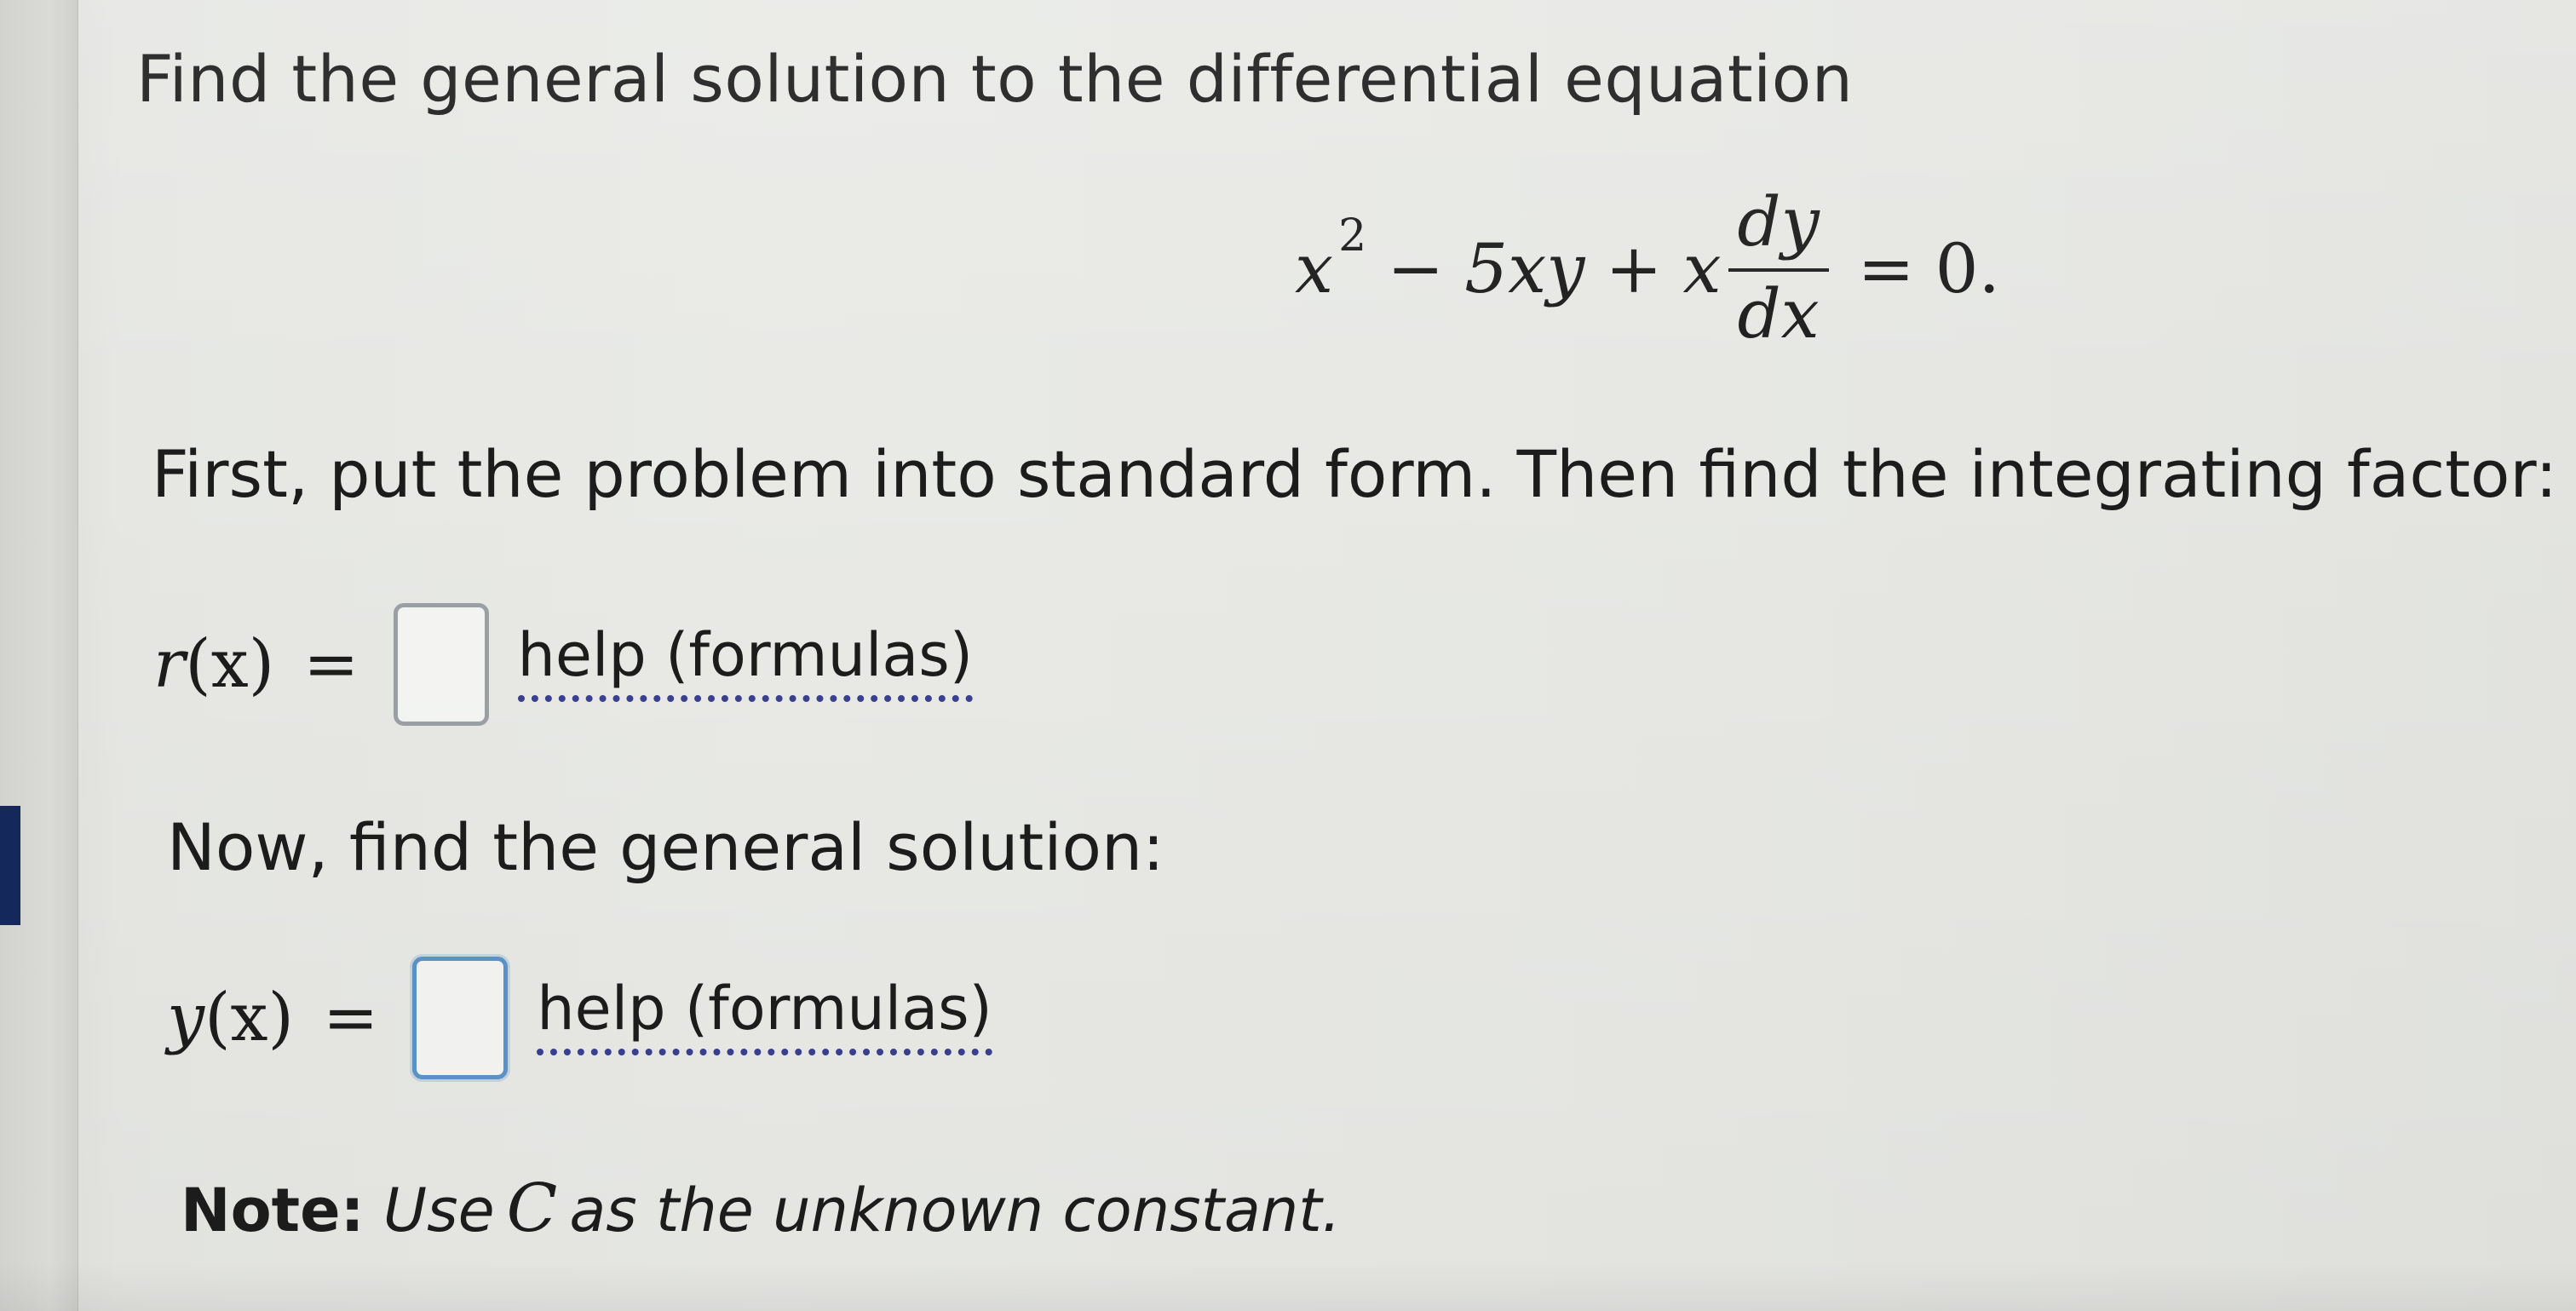 This screenshot has height=1311, width=2576. What do you see at coordinates (1702, 268) in the screenshot?
I see `equation-x-coefficient: x` at bounding box center [1702, 268].